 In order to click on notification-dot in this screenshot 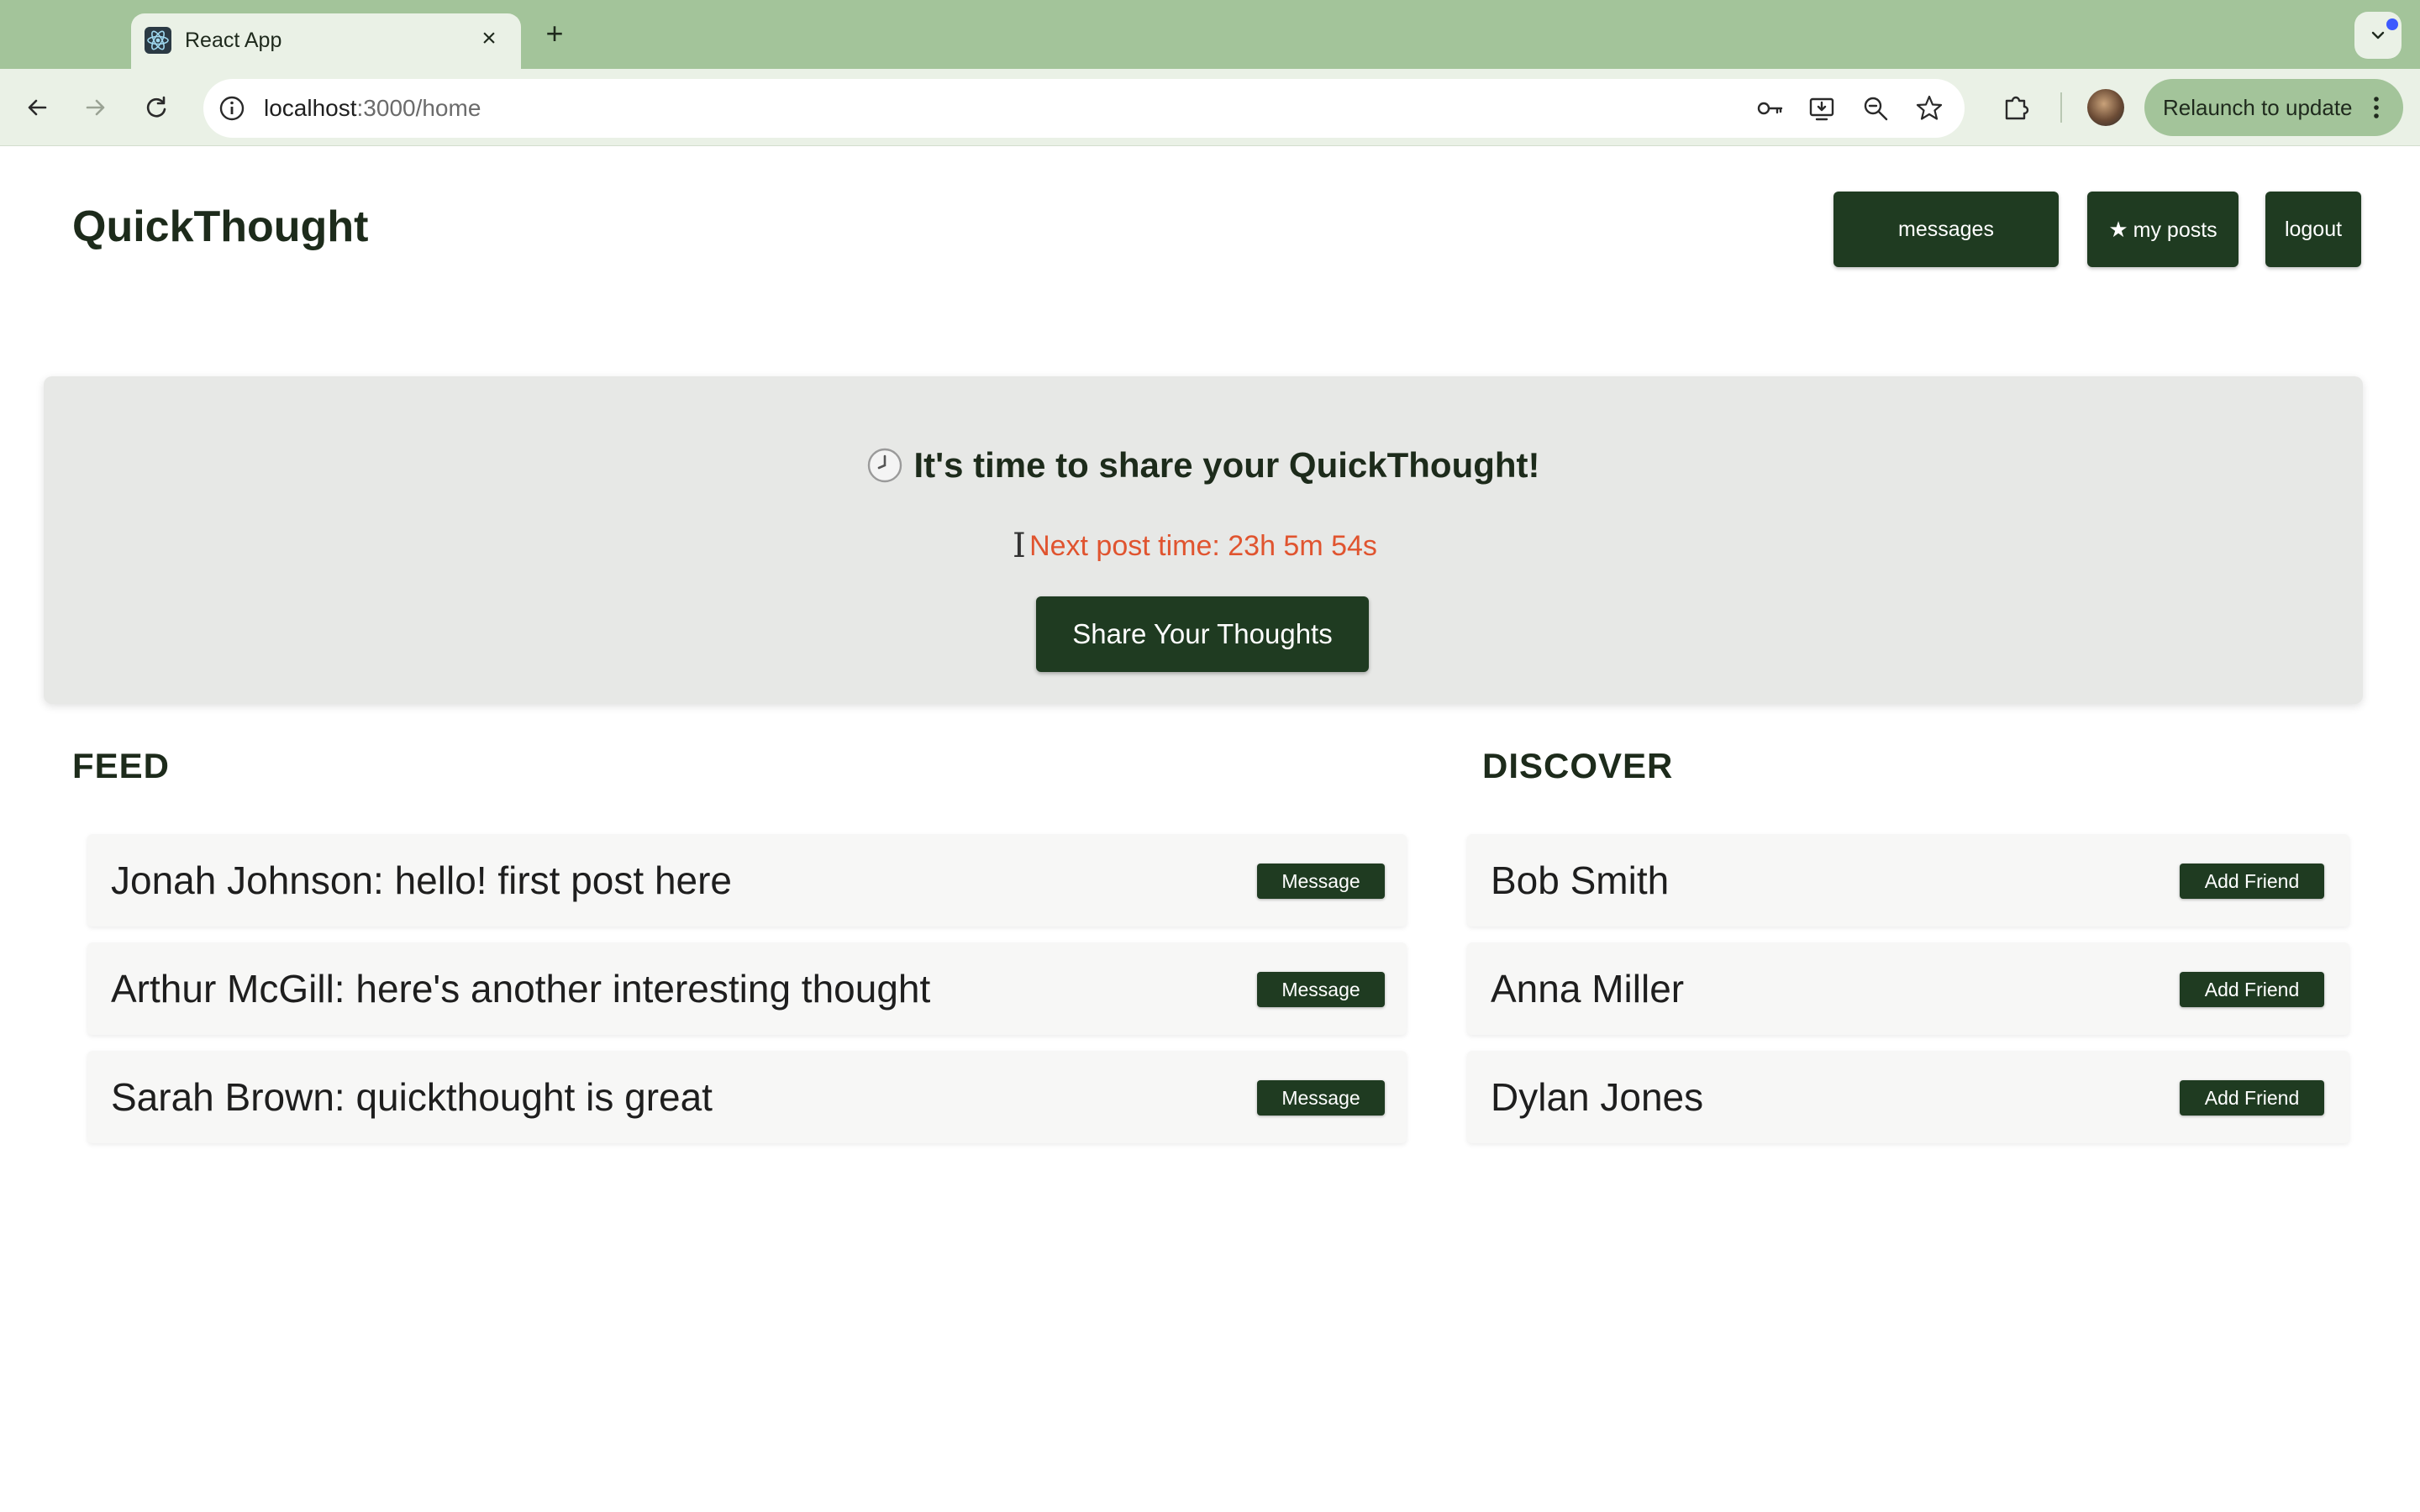, I will do `click(2392, 24)`.